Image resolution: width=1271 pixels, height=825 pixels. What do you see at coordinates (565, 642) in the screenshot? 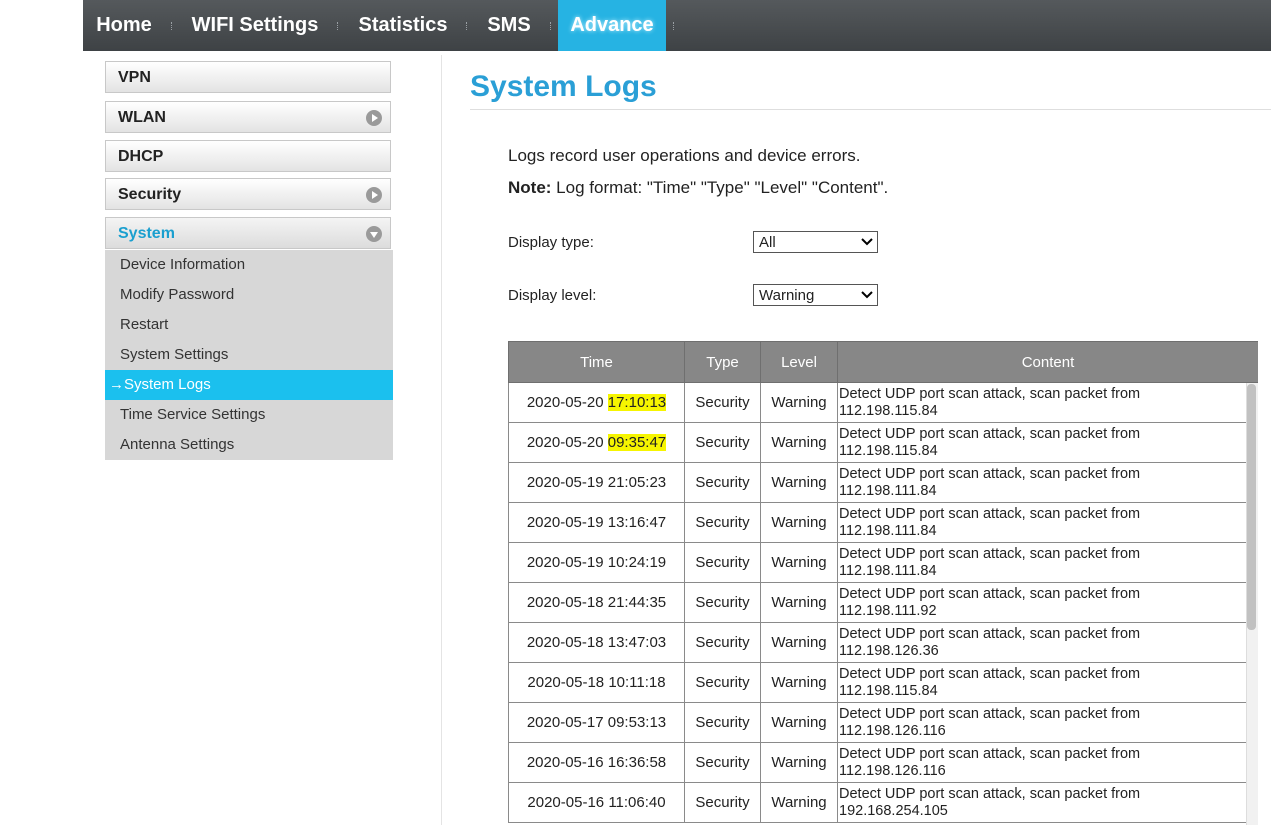
I see `log-date: 2020-05-18` at bounding box center [565, 642].